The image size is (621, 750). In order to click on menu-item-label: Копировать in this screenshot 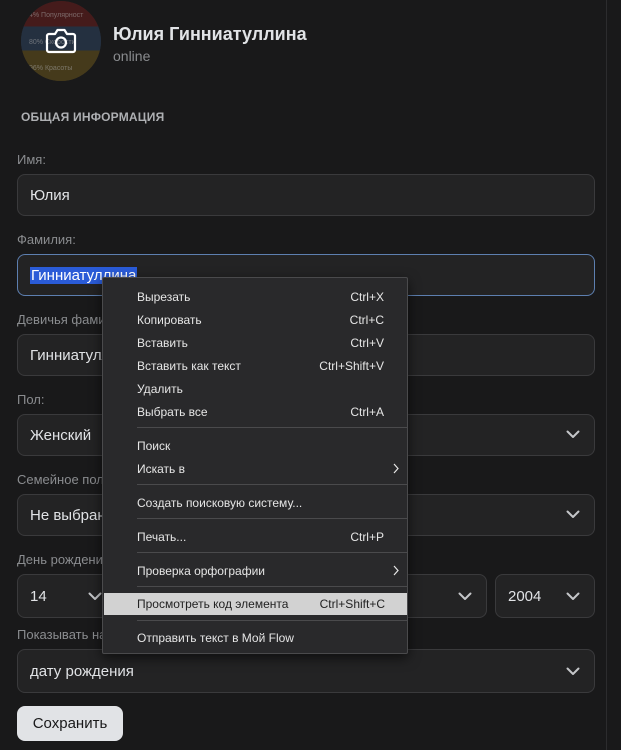, I will do `click(169, 320)`.